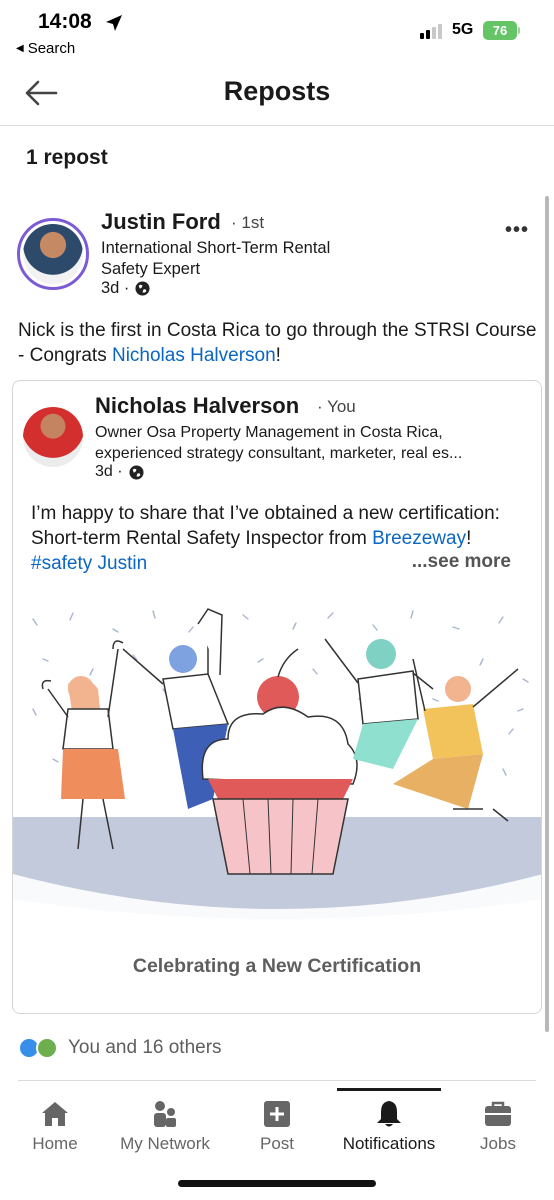 The width and height of the screenshot is (554, 1200). I want to click on signal-icon, so click(431, 31).